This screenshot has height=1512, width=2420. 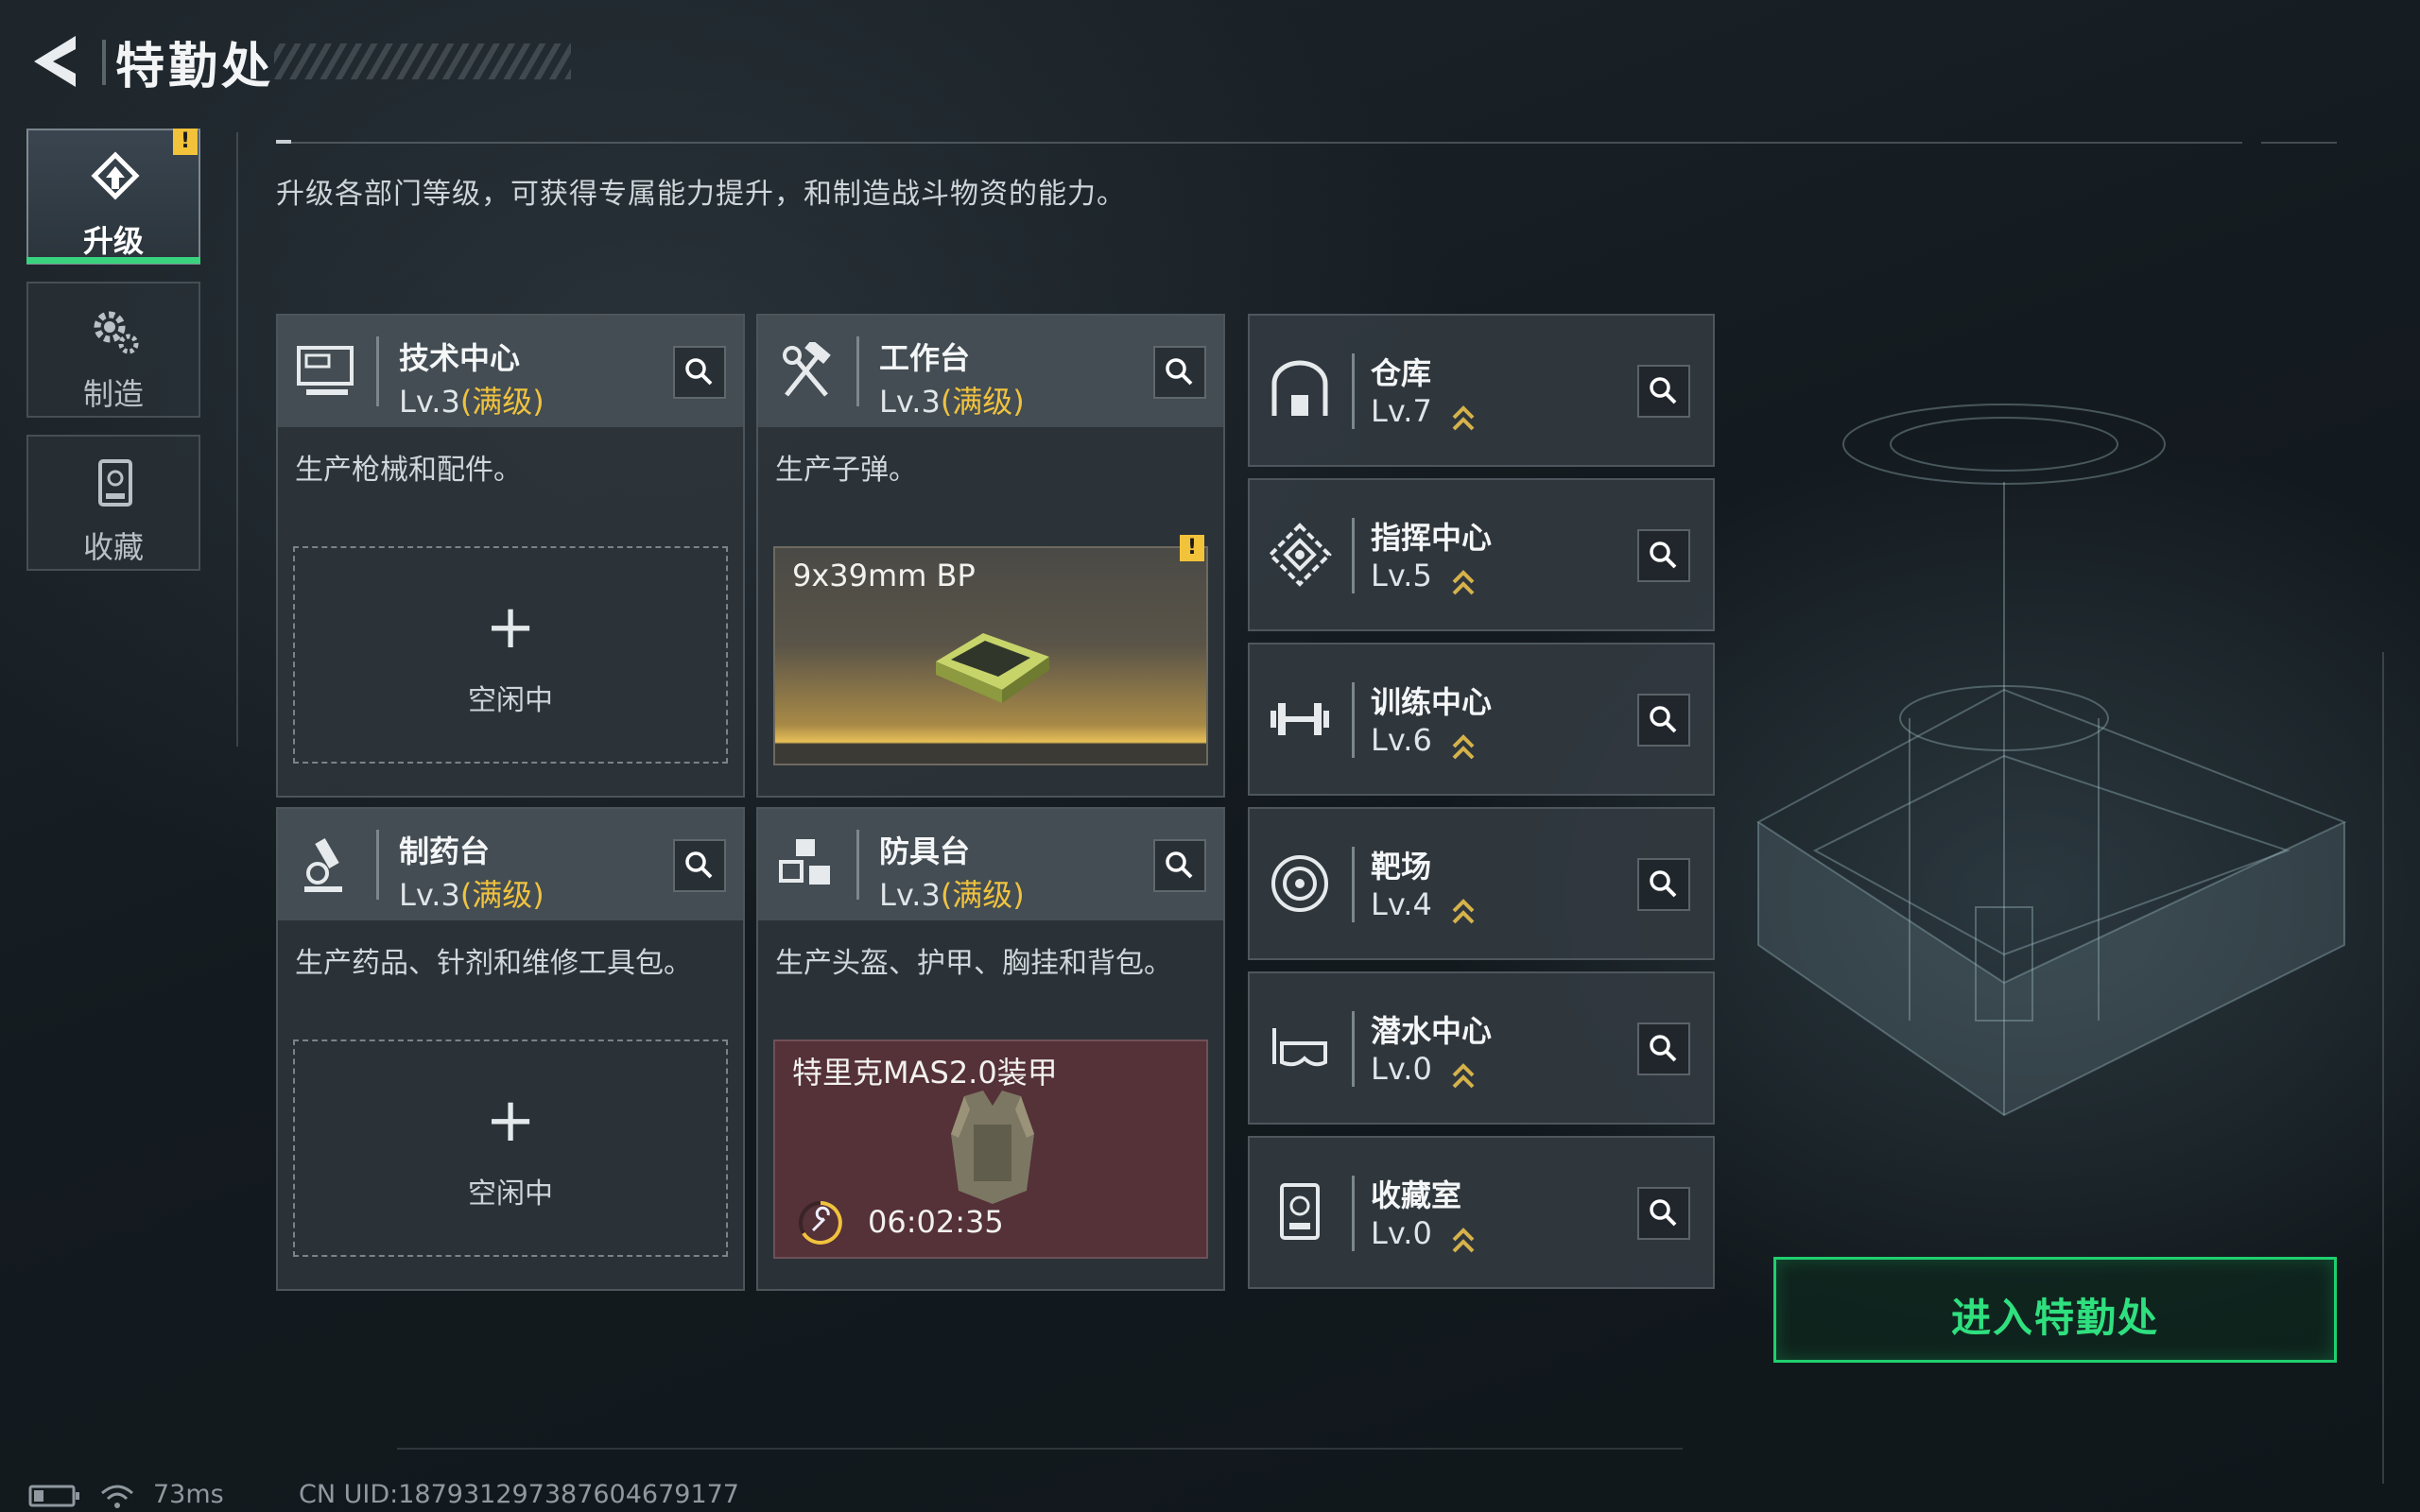 What do you see at coordinates (992, 668) in the screenshot?
I see `ammo-box-image` at bounding box center [992, 668].